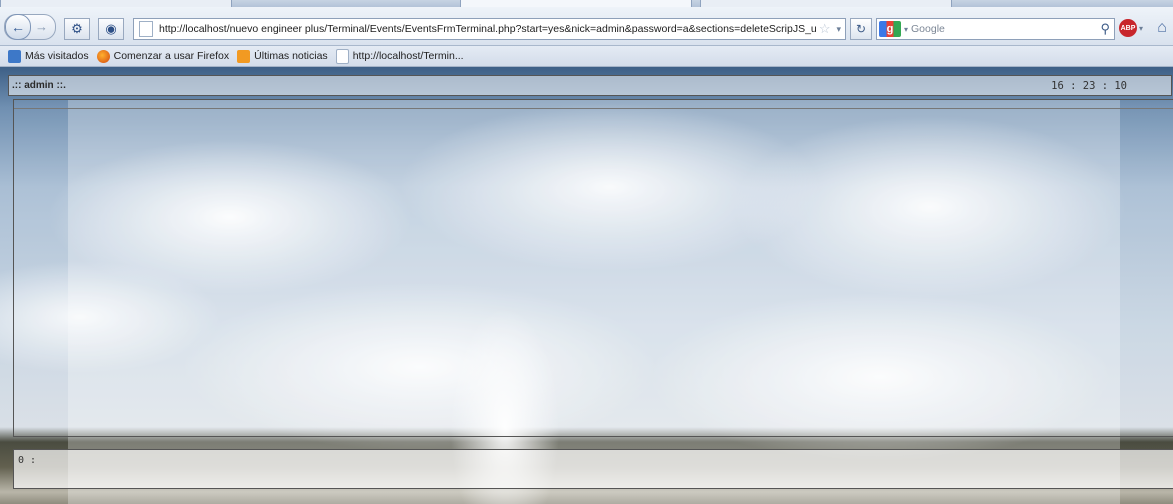  I want to click on bookmark-firefox: Comenzar a usar Firefox, so click(163, 56).